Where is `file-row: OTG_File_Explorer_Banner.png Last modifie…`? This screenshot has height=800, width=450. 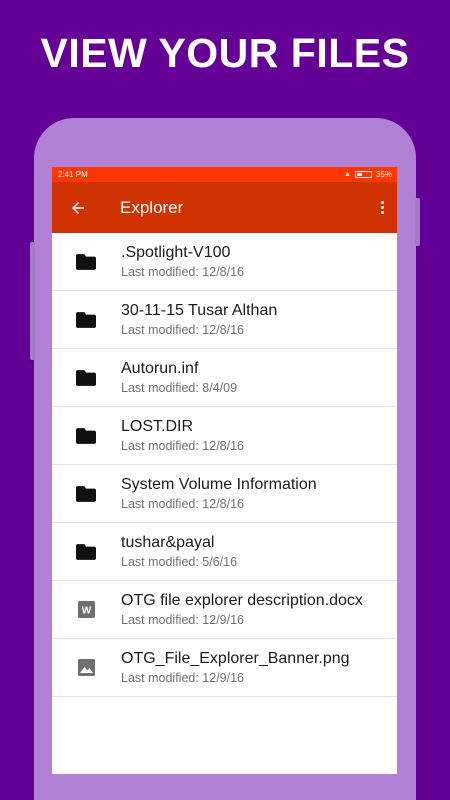 file-row: OTG_File_Explorer_Banner.png Last modifie… is located at coordinates (224, 668).